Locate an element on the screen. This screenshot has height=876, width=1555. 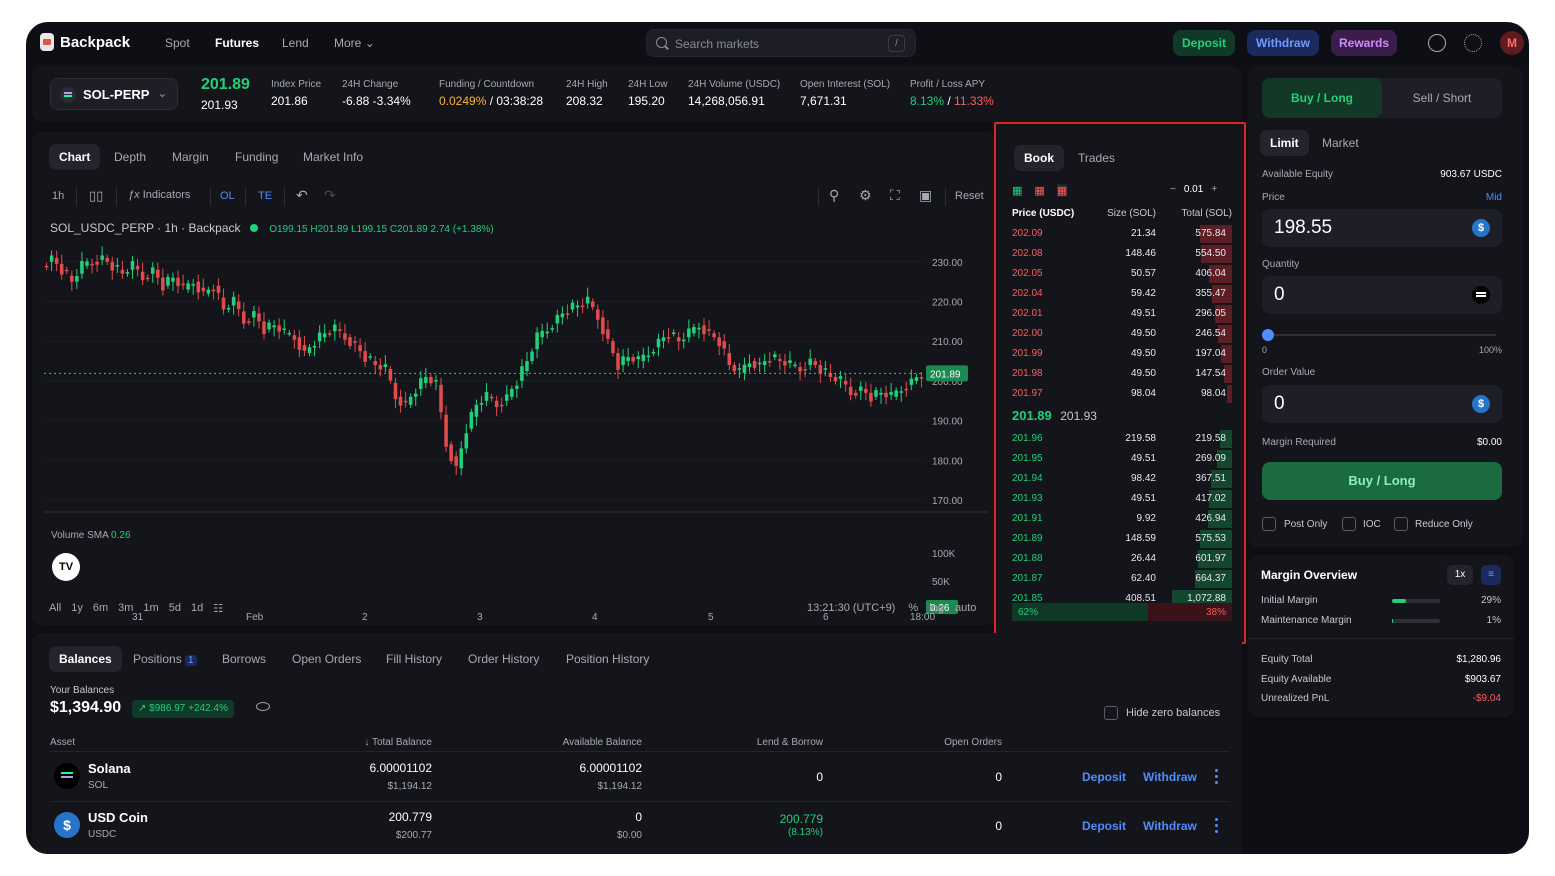
redo-icon: ↷ is located at coordinates (330, 195).